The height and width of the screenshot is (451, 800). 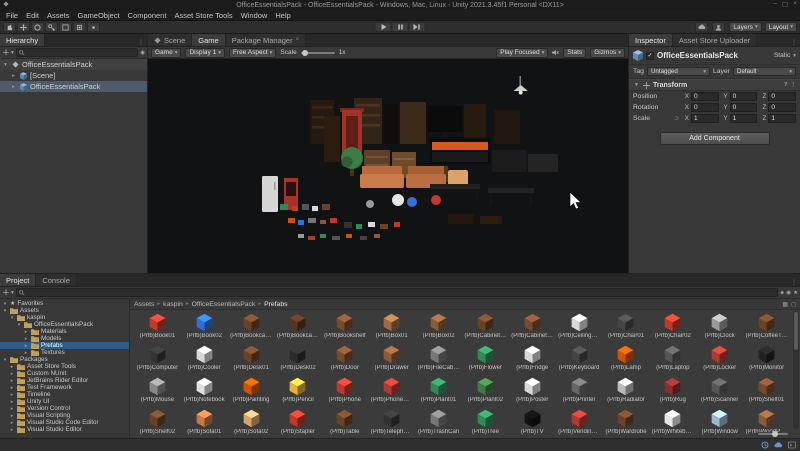 I want to click on stats-button: Stats, so click(x=575, y=52).